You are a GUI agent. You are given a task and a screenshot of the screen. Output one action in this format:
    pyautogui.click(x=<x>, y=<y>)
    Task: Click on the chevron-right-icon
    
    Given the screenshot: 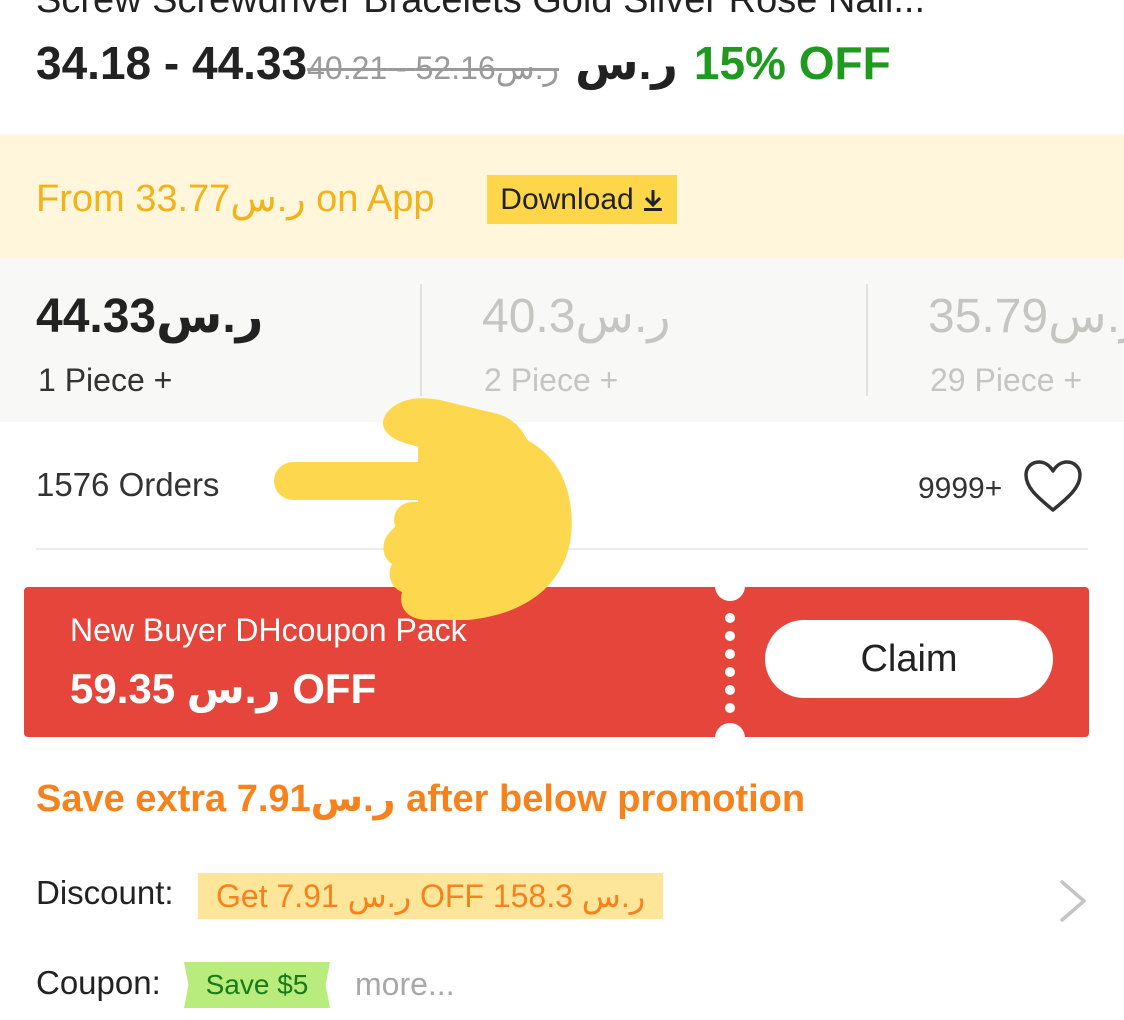 What is the action you would take?
    pyautogui.click(x=1073, y=901)
    